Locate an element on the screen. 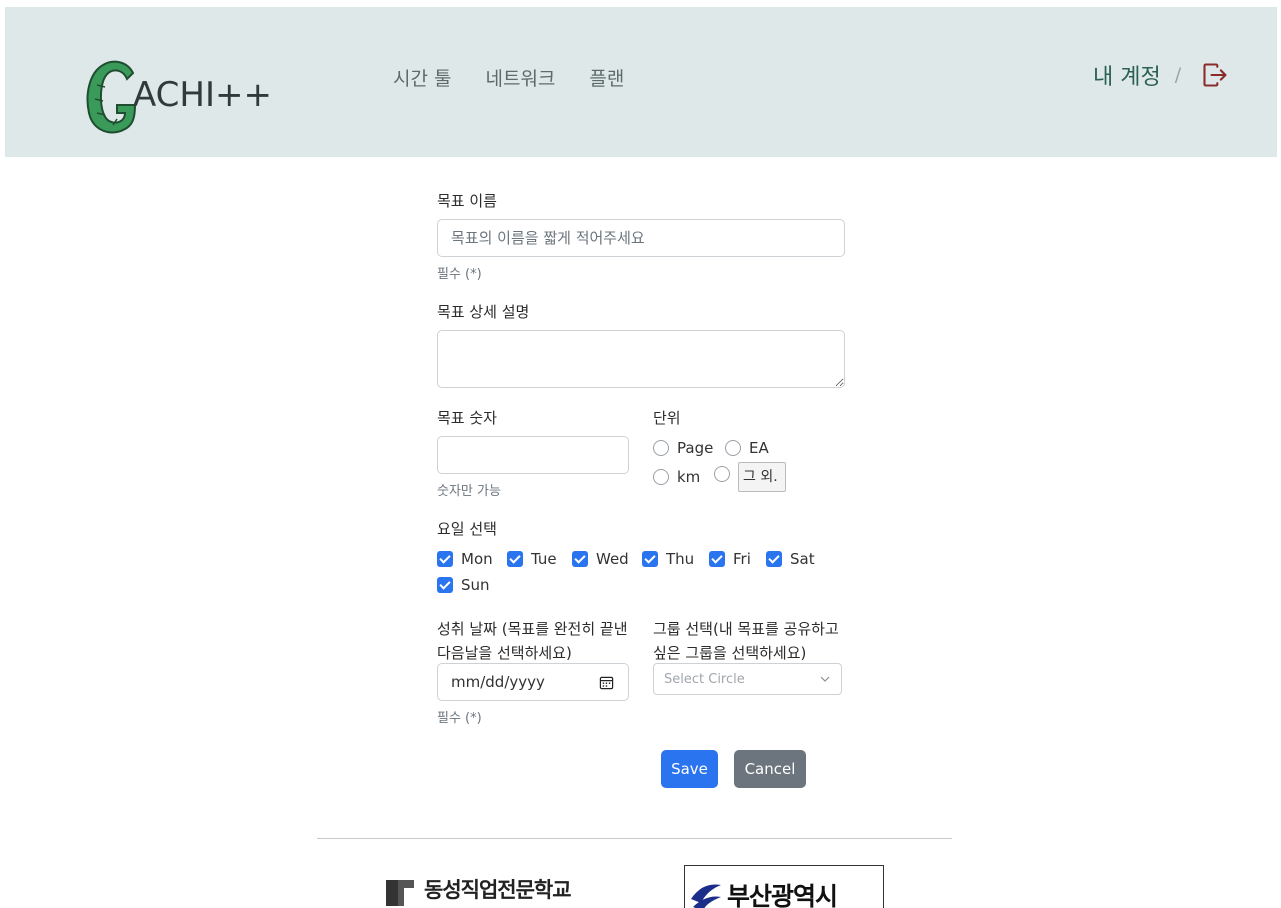  busan-wave-icon is located at coordinates (706, 896).